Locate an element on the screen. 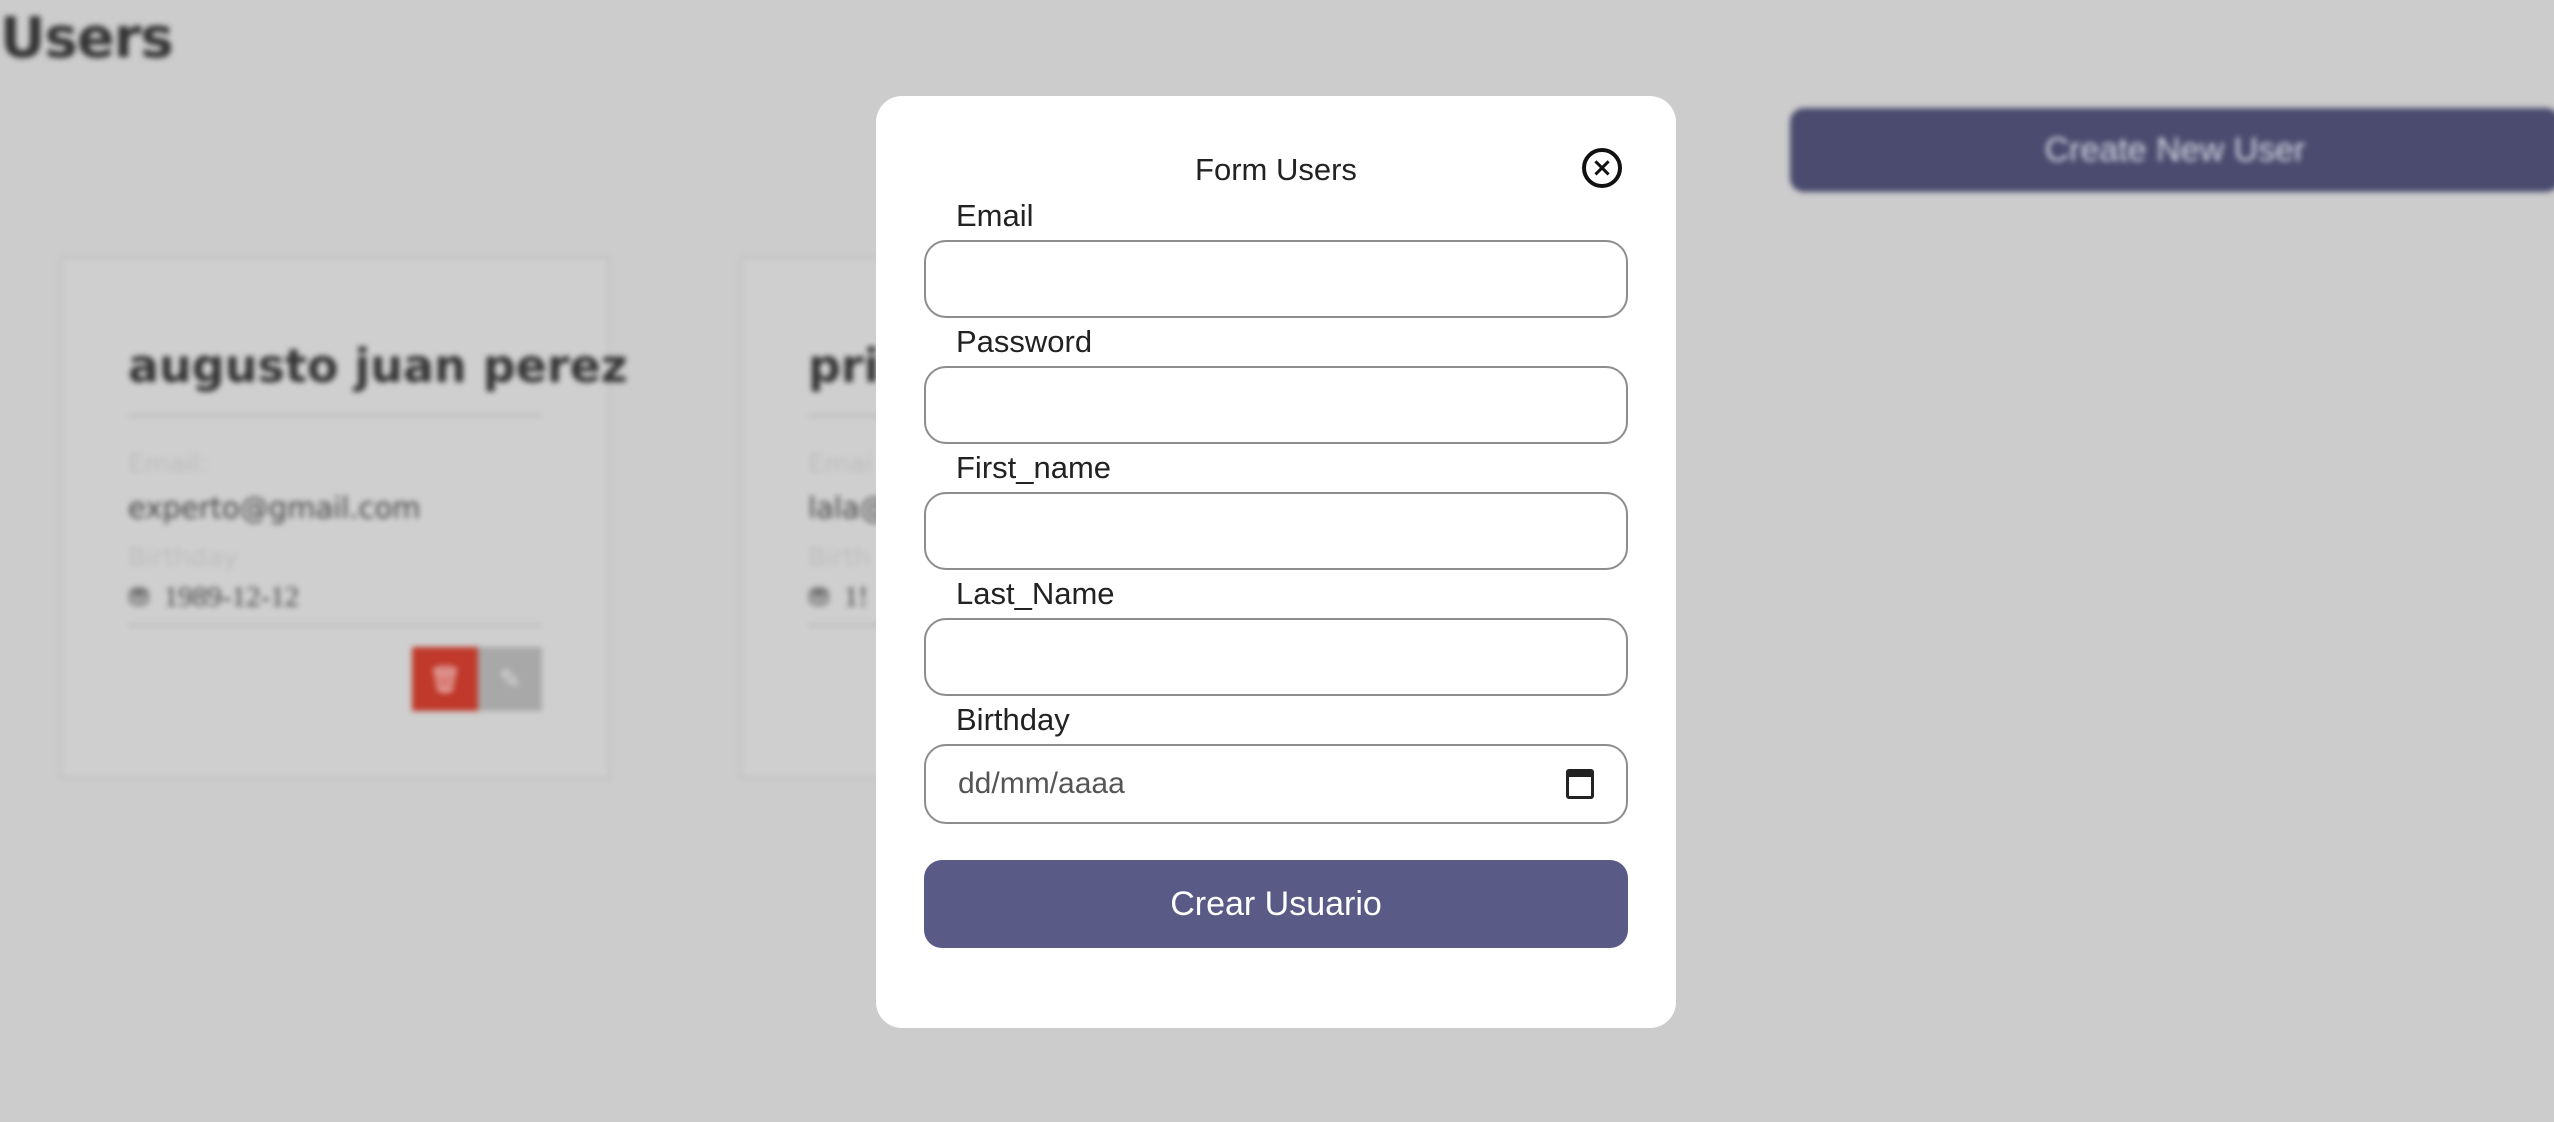 The height and width of the screenshot is (1122, 2554). calendar-icon is located at coordinates (1580, 784).